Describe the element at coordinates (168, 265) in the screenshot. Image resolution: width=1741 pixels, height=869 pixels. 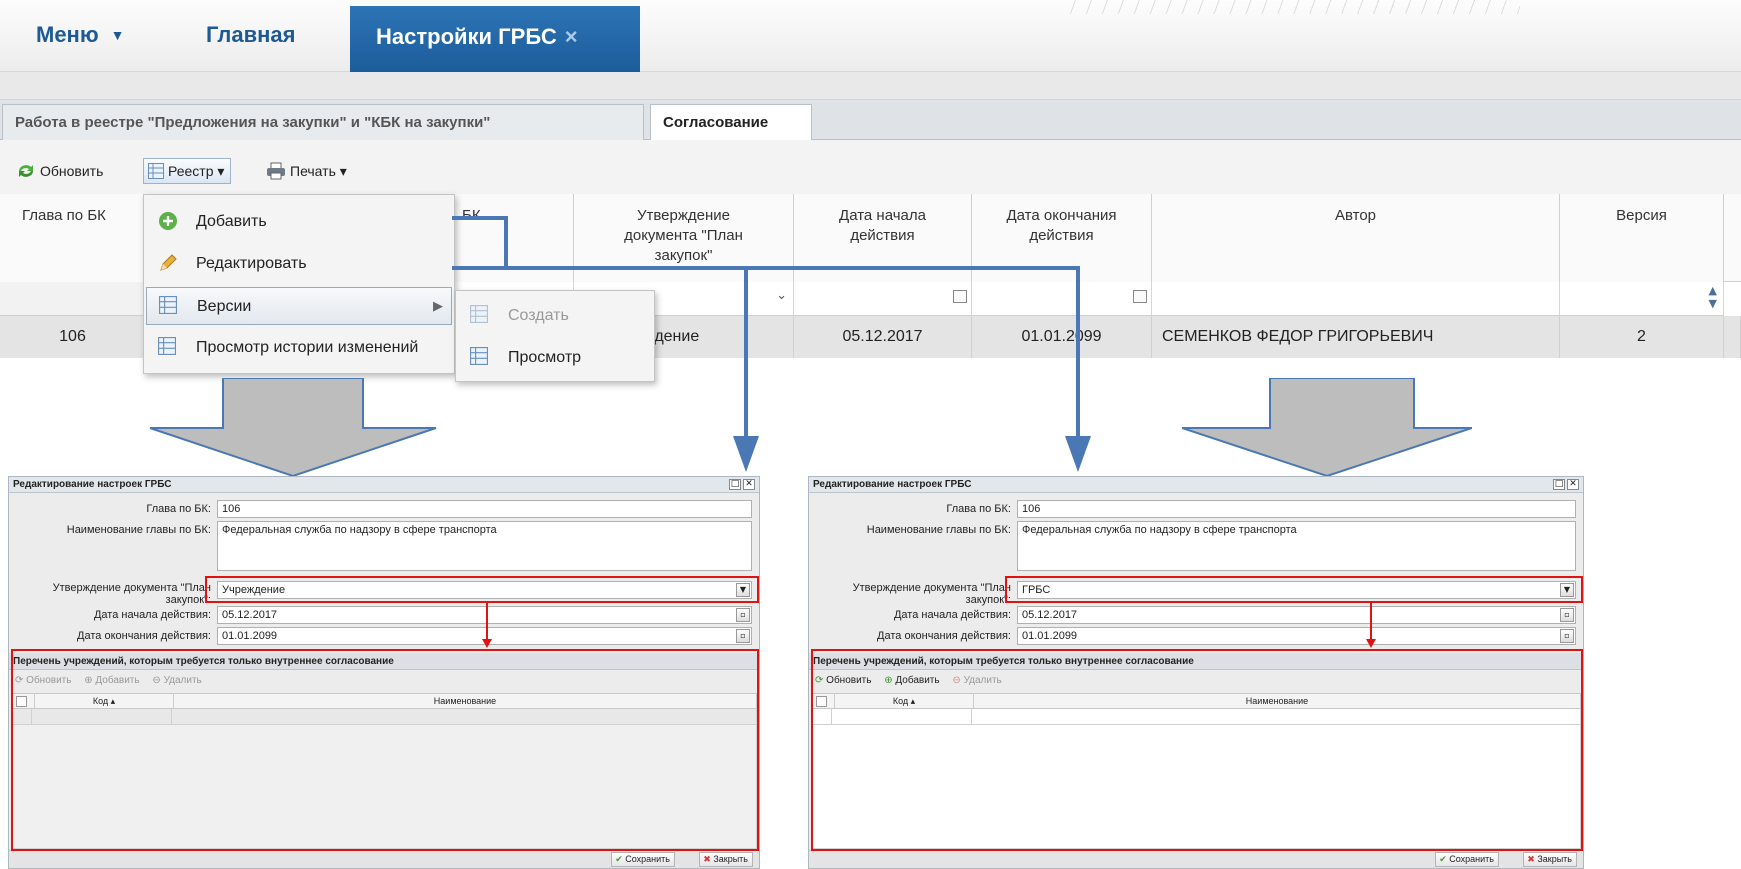
I see `pencil-icon` at that location.